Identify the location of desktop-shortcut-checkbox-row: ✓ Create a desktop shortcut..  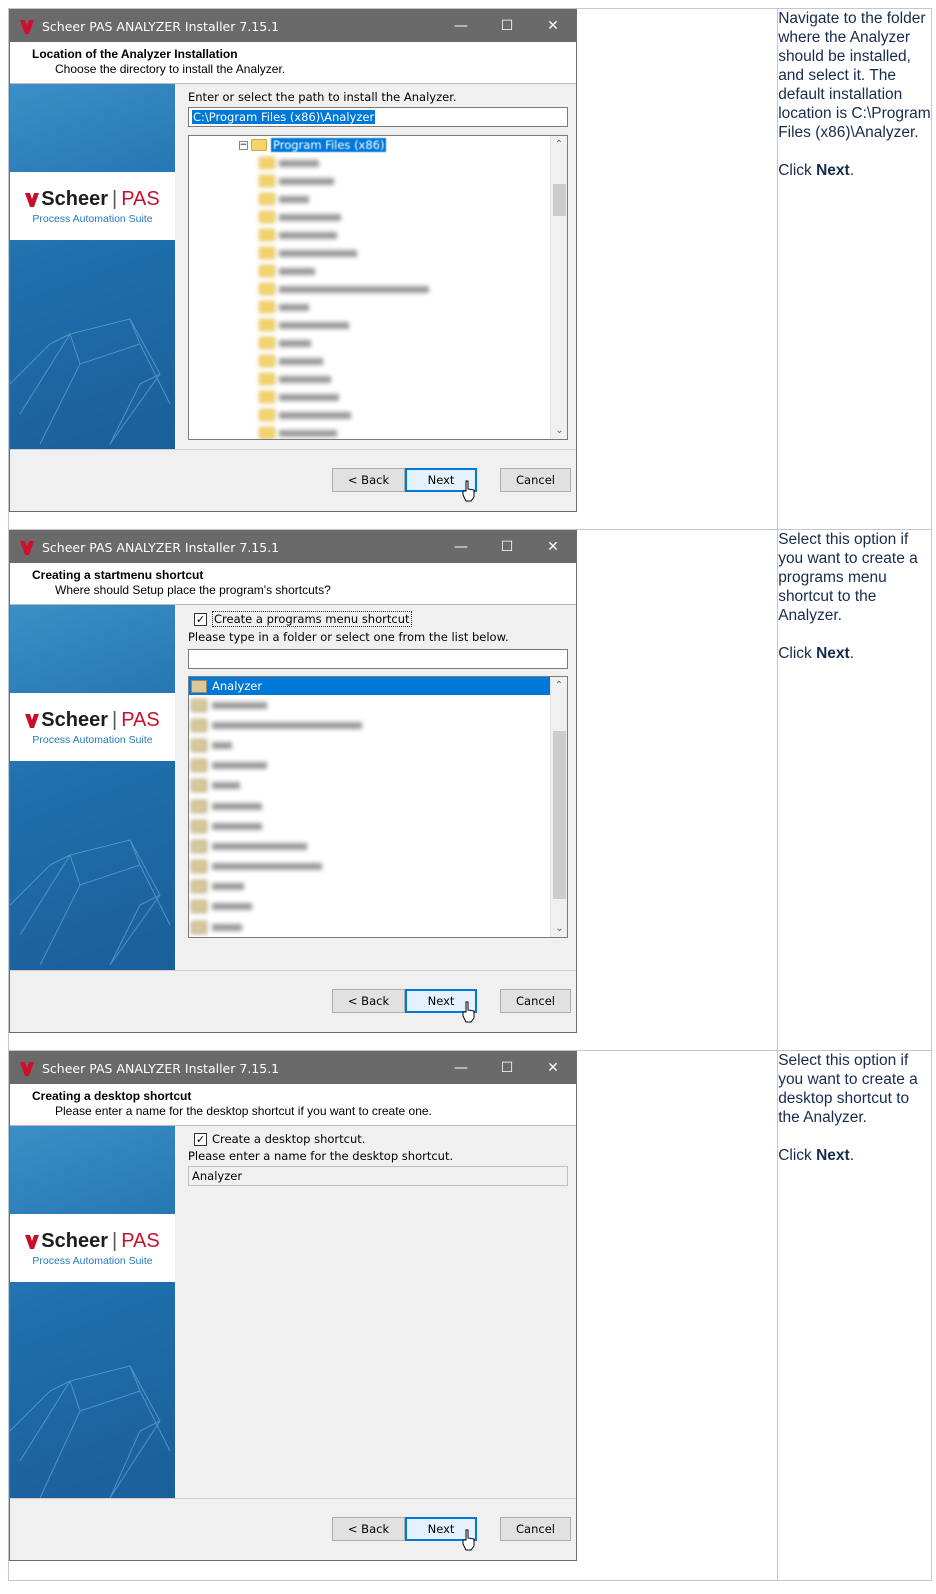
(383, 1139).